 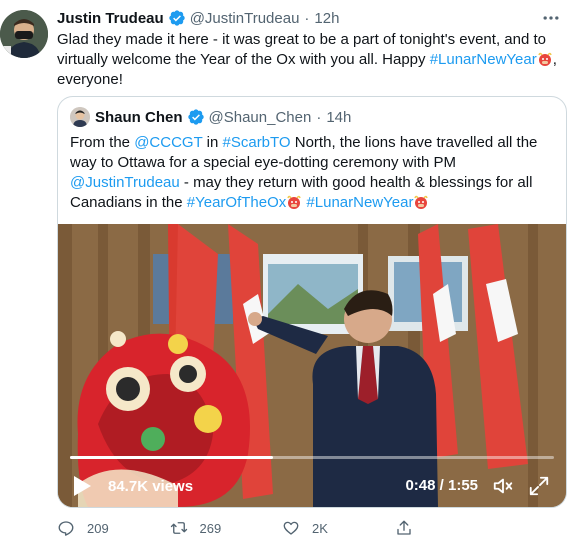 I want to click on video-time: 0:48 / 1:55, so click(x=441, y=485).